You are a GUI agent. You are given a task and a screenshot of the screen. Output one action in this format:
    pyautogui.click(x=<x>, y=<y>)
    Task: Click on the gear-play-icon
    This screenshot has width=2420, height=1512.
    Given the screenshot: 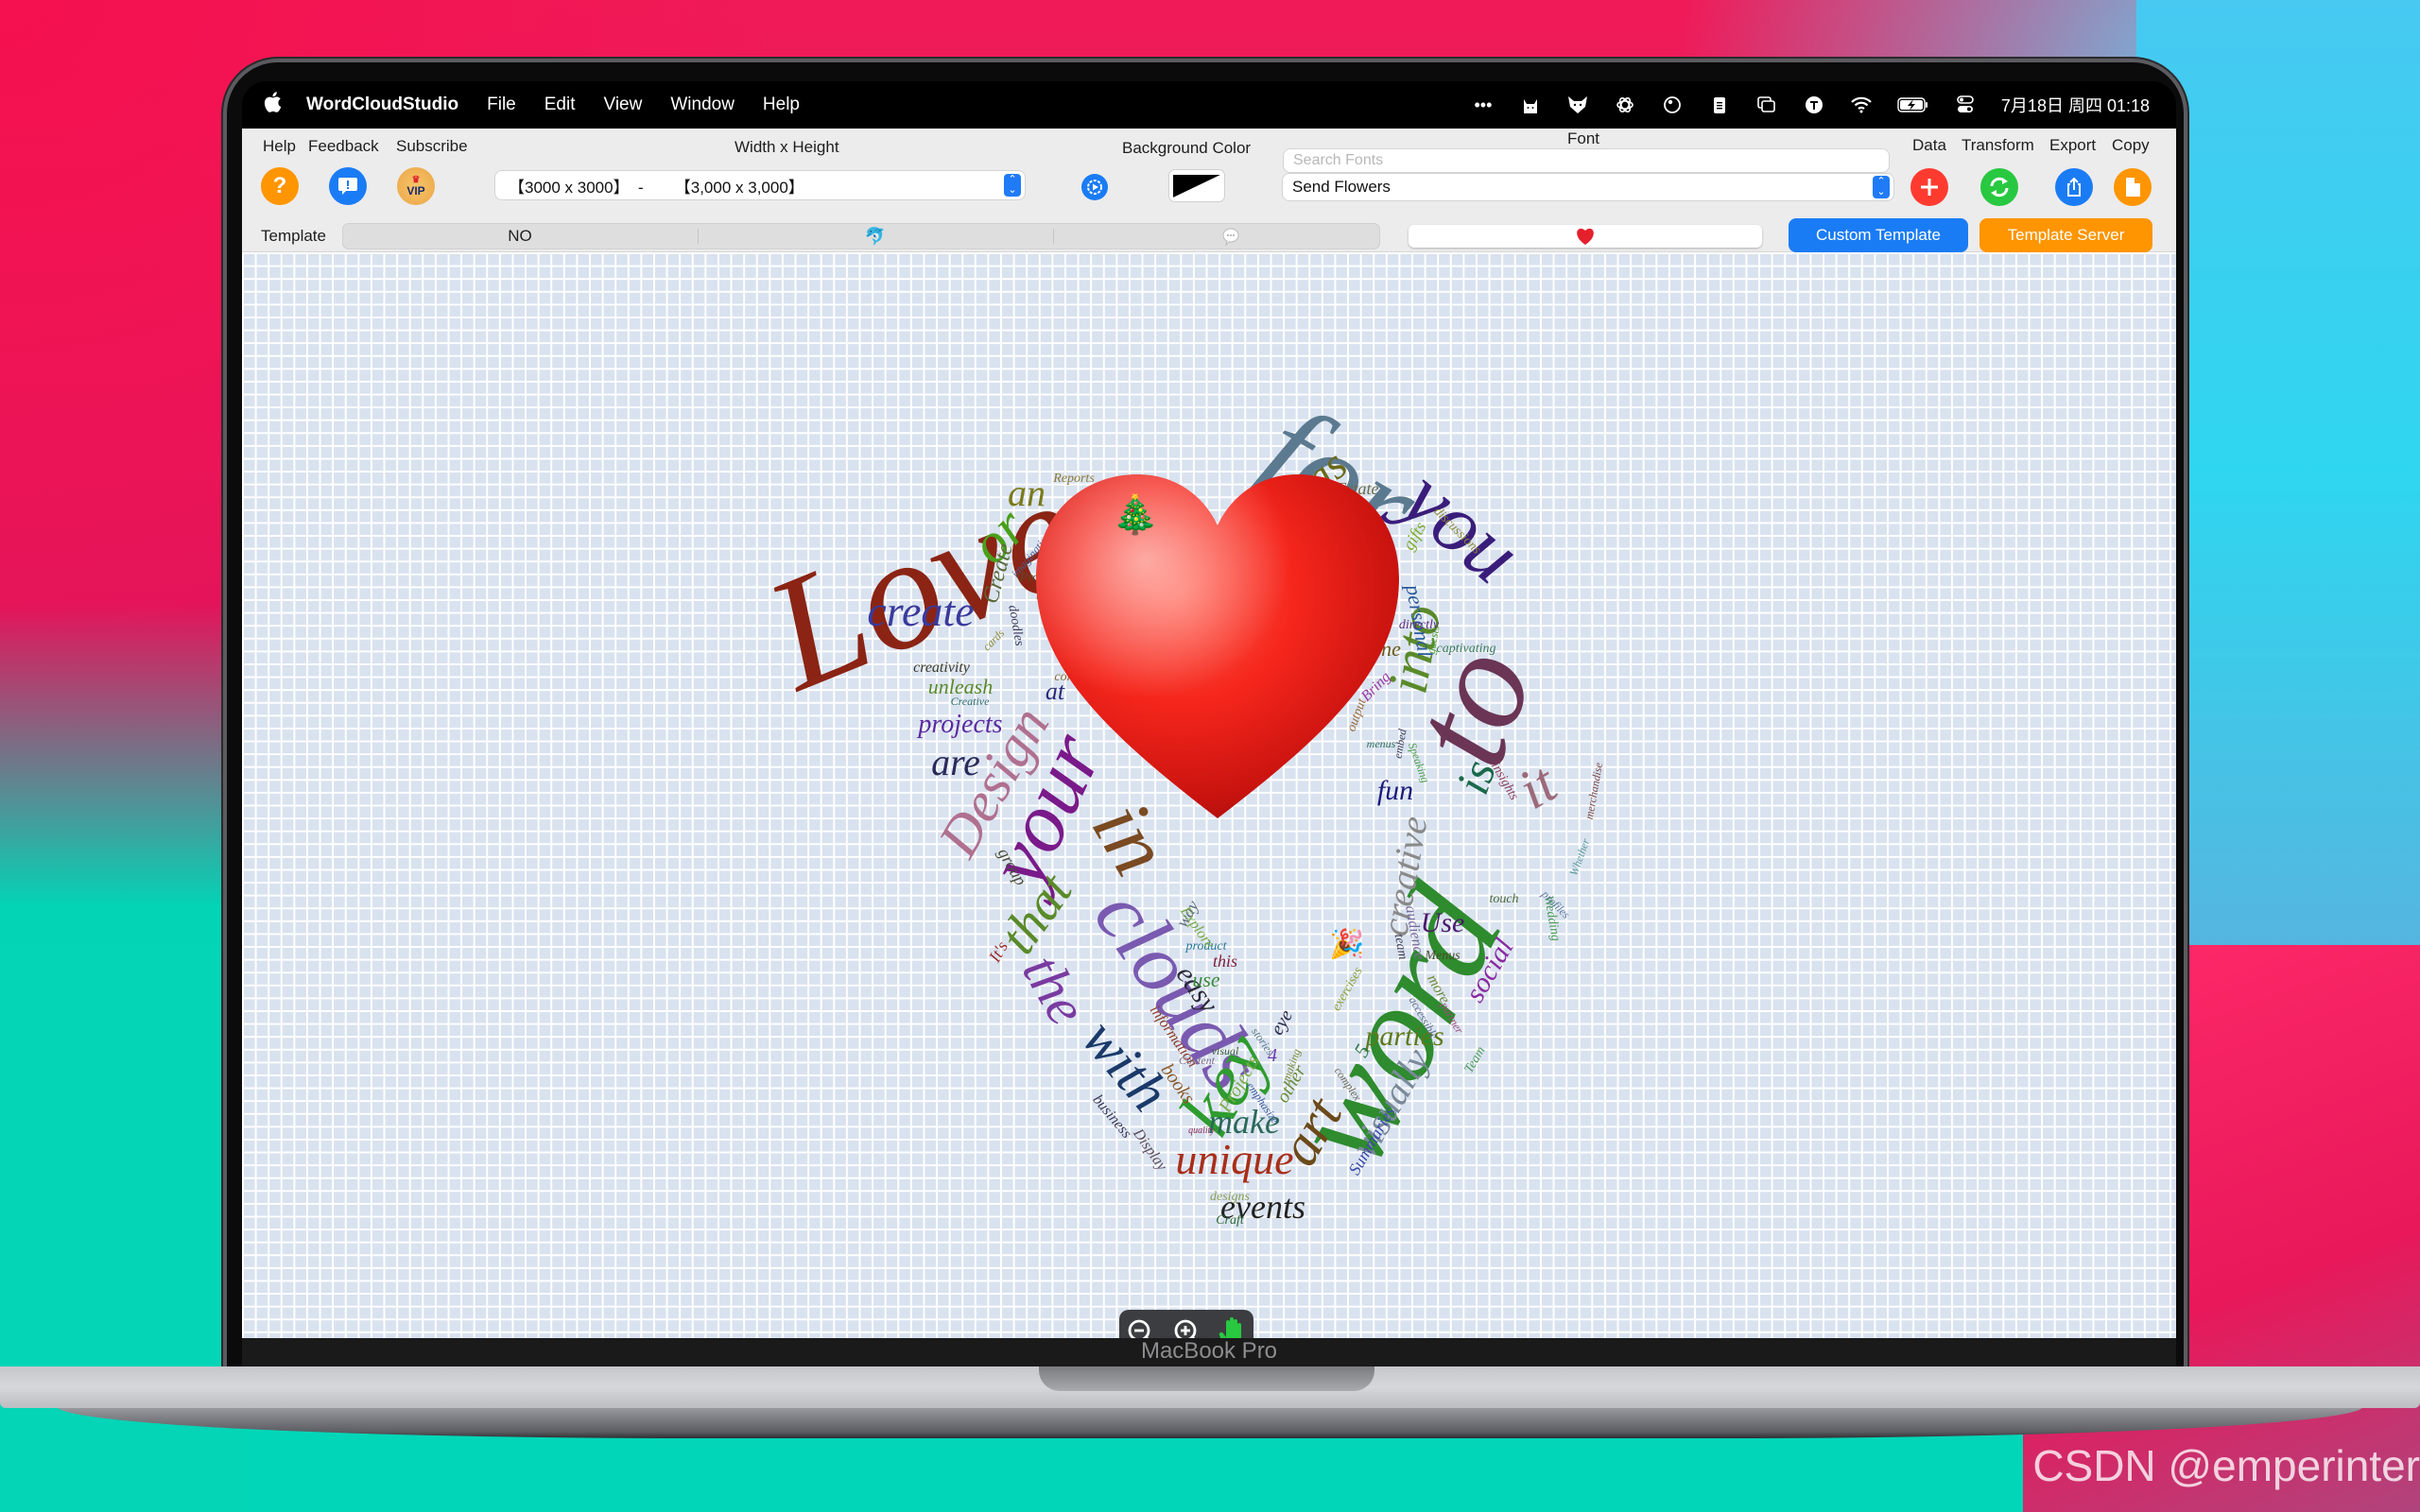 What is the action you would take?
    pyautogui.click(x=1094, y=187)
    